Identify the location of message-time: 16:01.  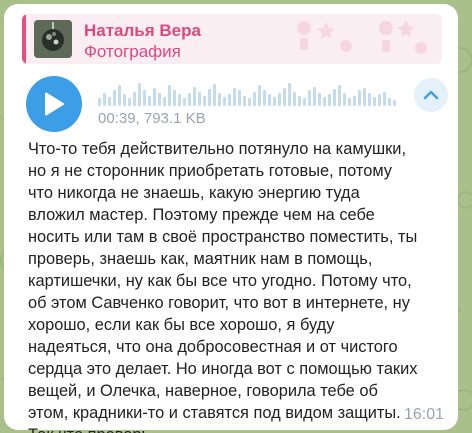
(423, 414).